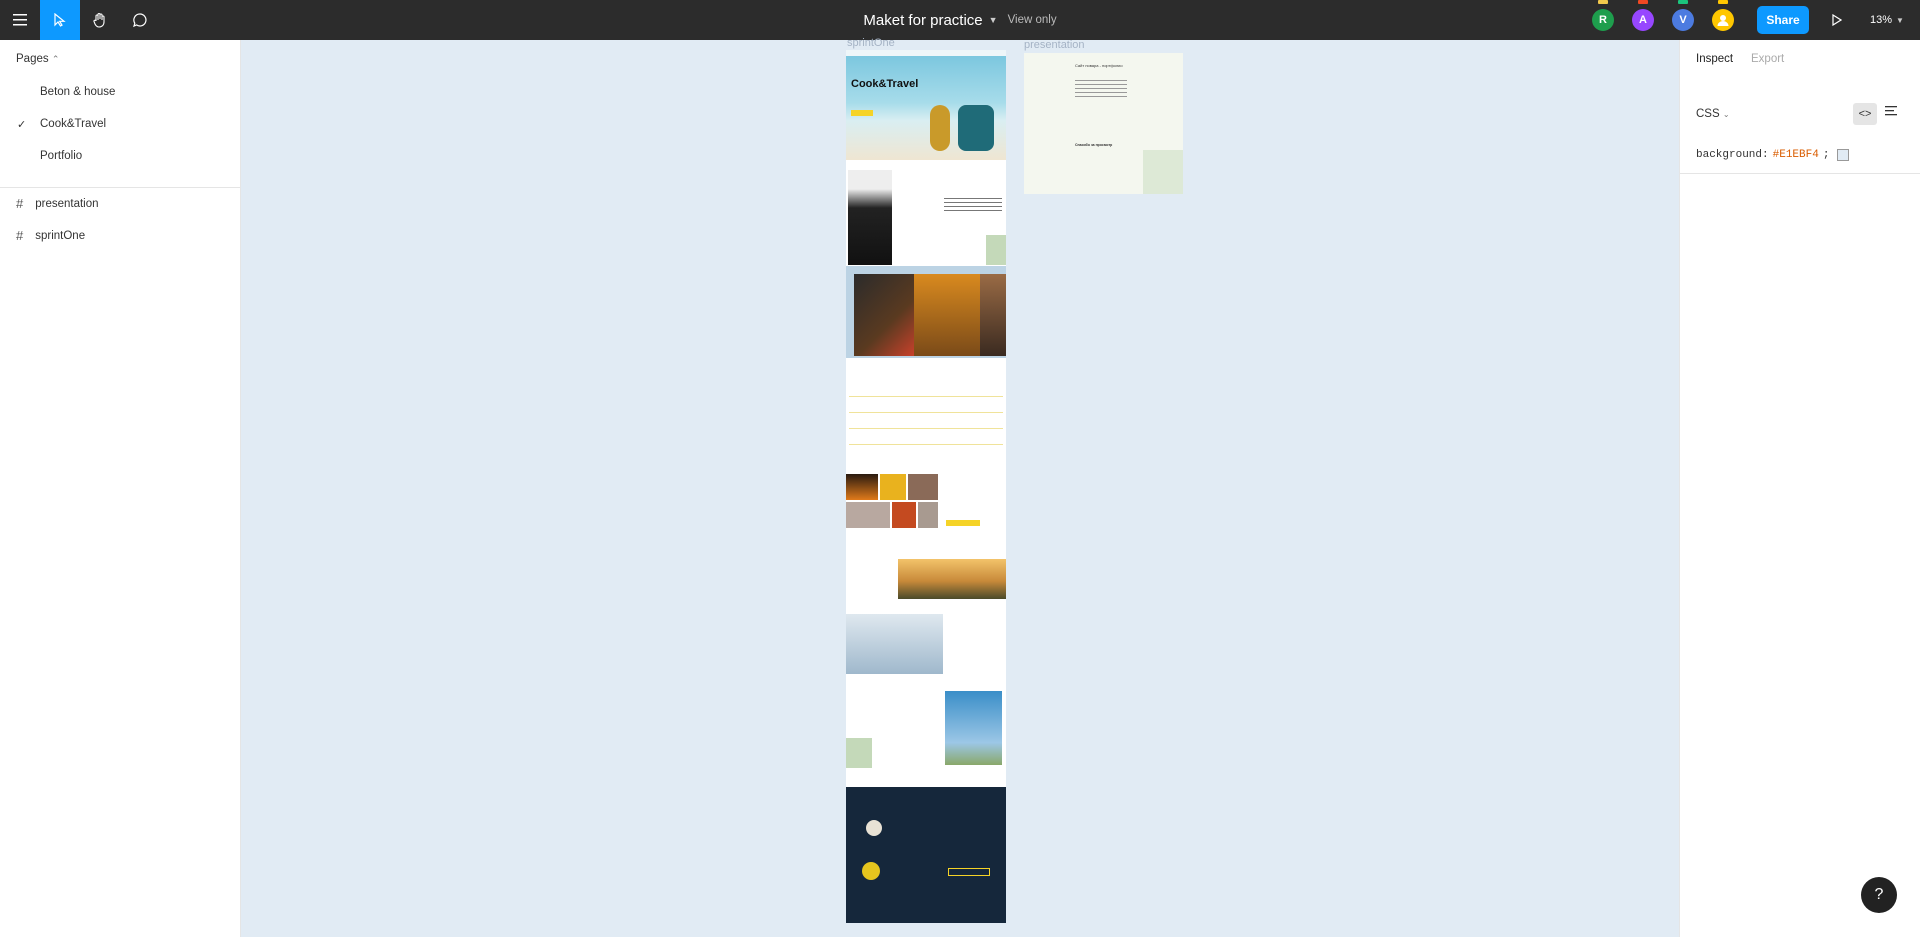  Describe the element at coordinates (940, 128) in the screenshot. I see `pineapple-image` at that location.